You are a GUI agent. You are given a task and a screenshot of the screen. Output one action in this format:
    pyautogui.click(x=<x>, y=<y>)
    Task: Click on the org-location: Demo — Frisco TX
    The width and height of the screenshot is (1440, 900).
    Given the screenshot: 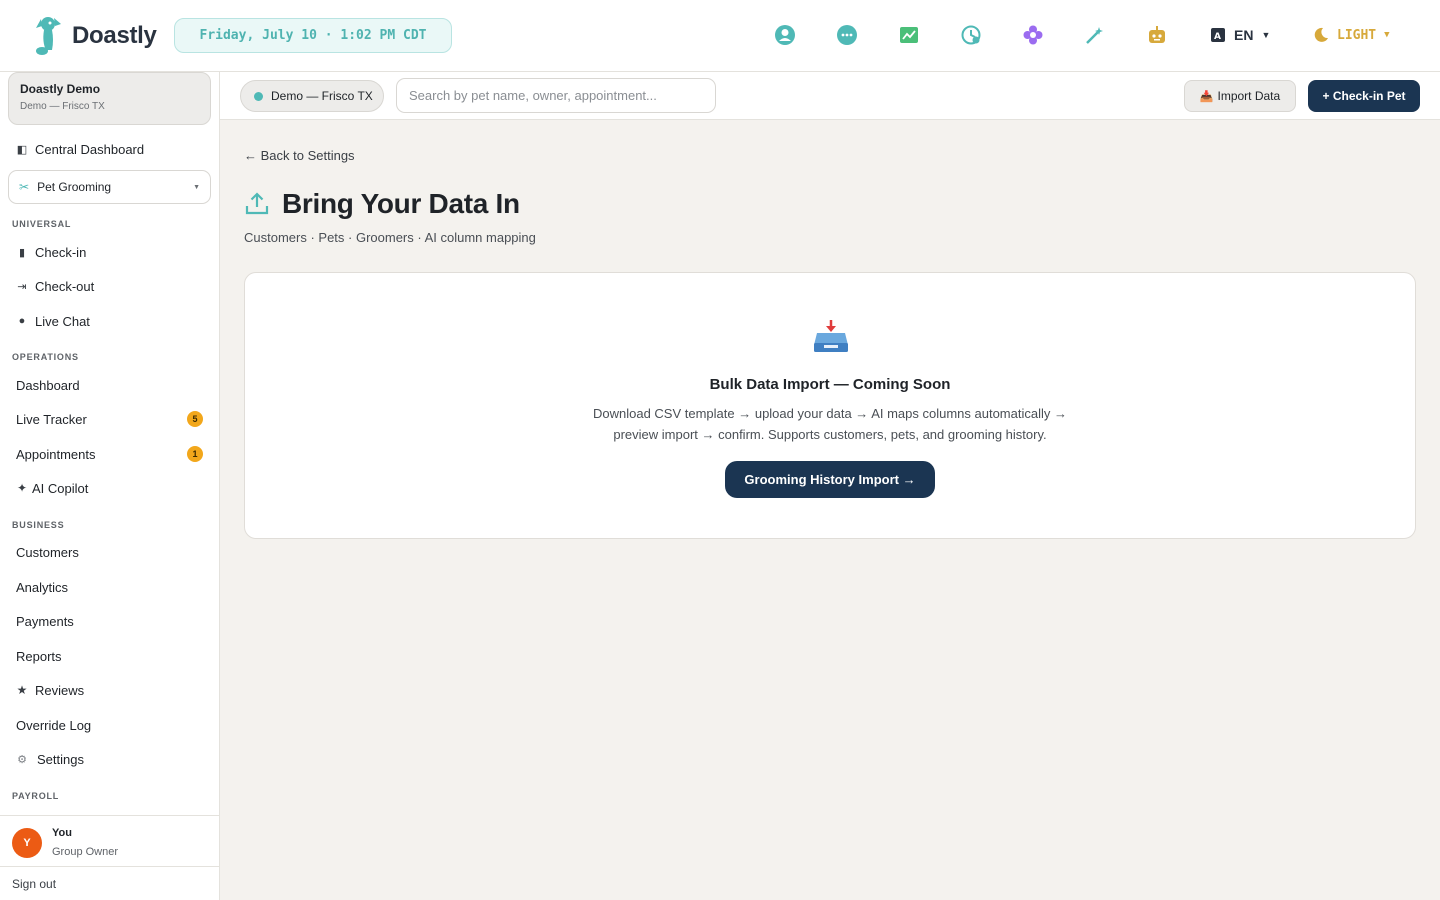 What is the action you would take?
    pyautogui.click(x=62, y=106)
    